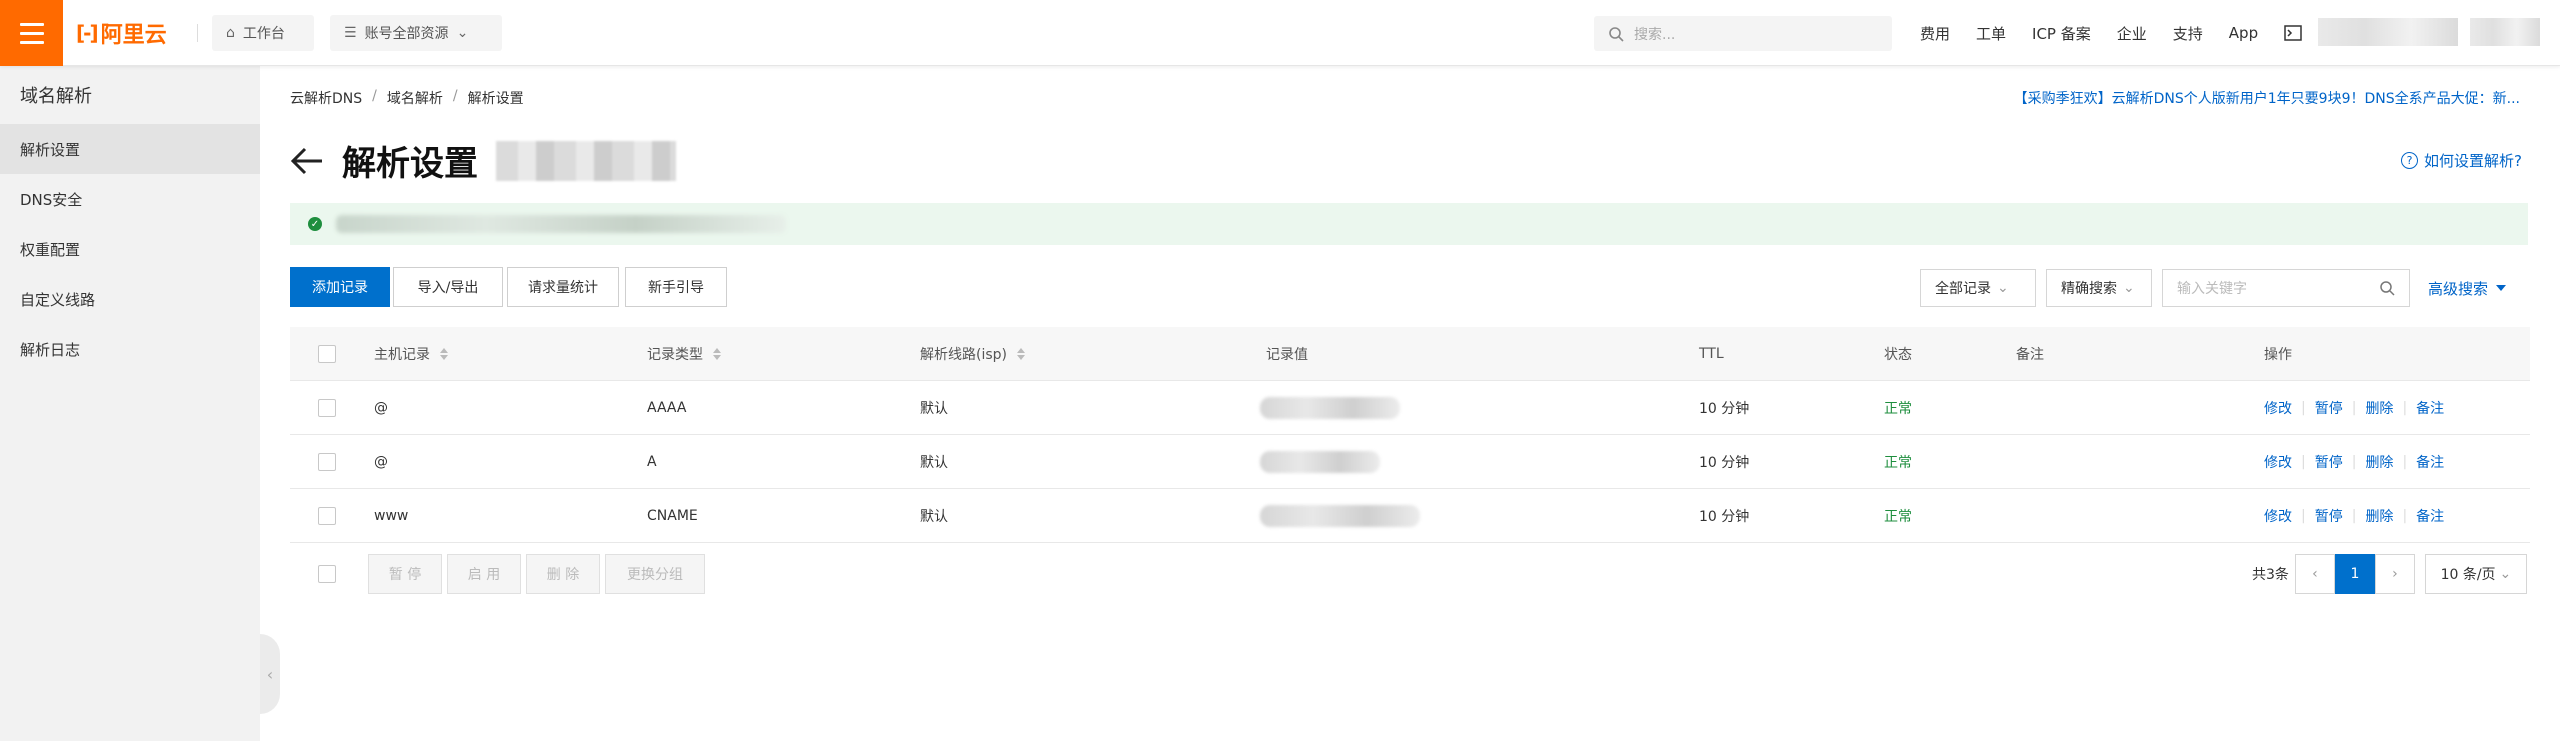 This screenshot has width=2560, height=741. Describe the element at coordinates (655, 574) in the screenshot. I see `bulk-change-group-button: 更换分组` at that location.